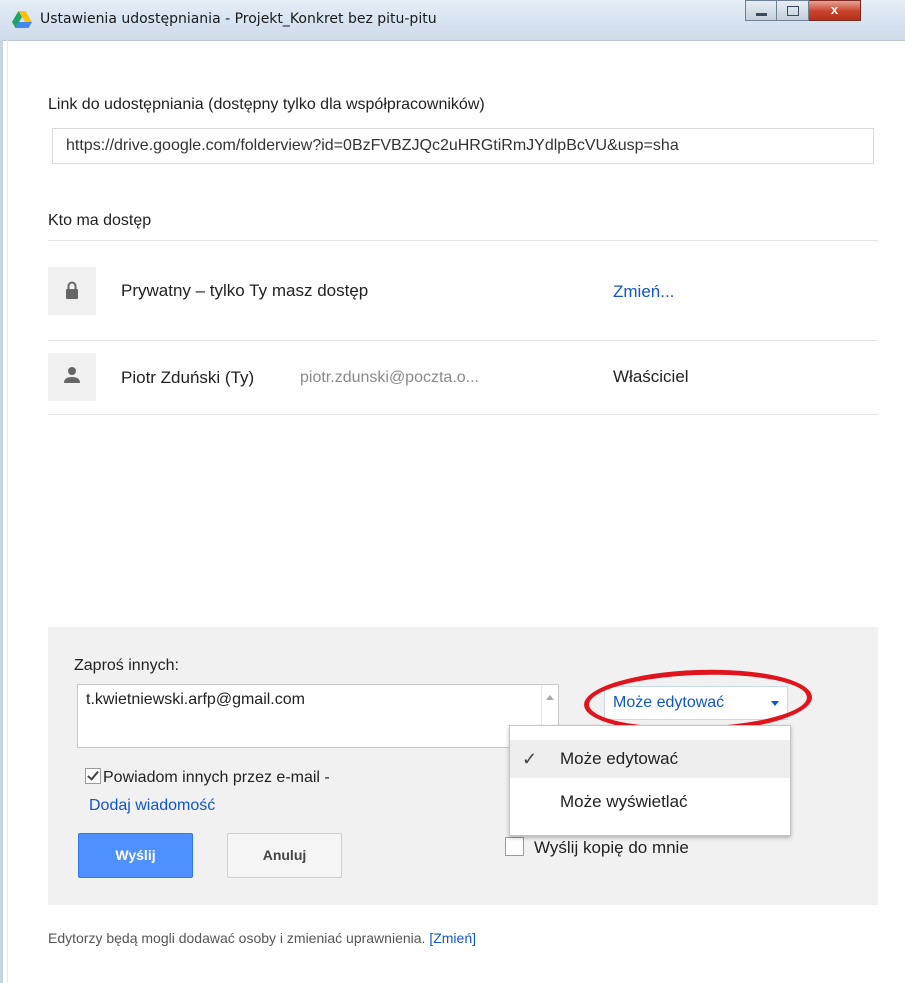 This screenshot has height=983, width=905. I want to click on invite-email-value: t.kwietniewski.arfp@gmail.com, so click(195, 699).